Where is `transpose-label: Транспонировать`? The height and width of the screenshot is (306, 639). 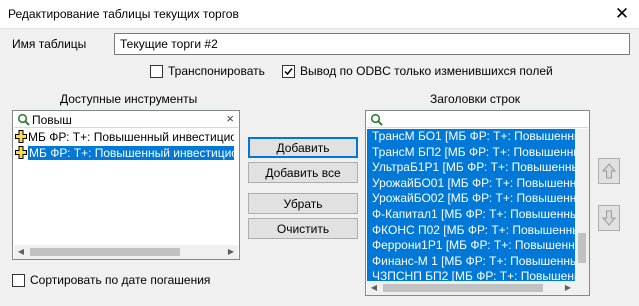
transpose-label: Транспонировать is located at coordinates (216, 71).